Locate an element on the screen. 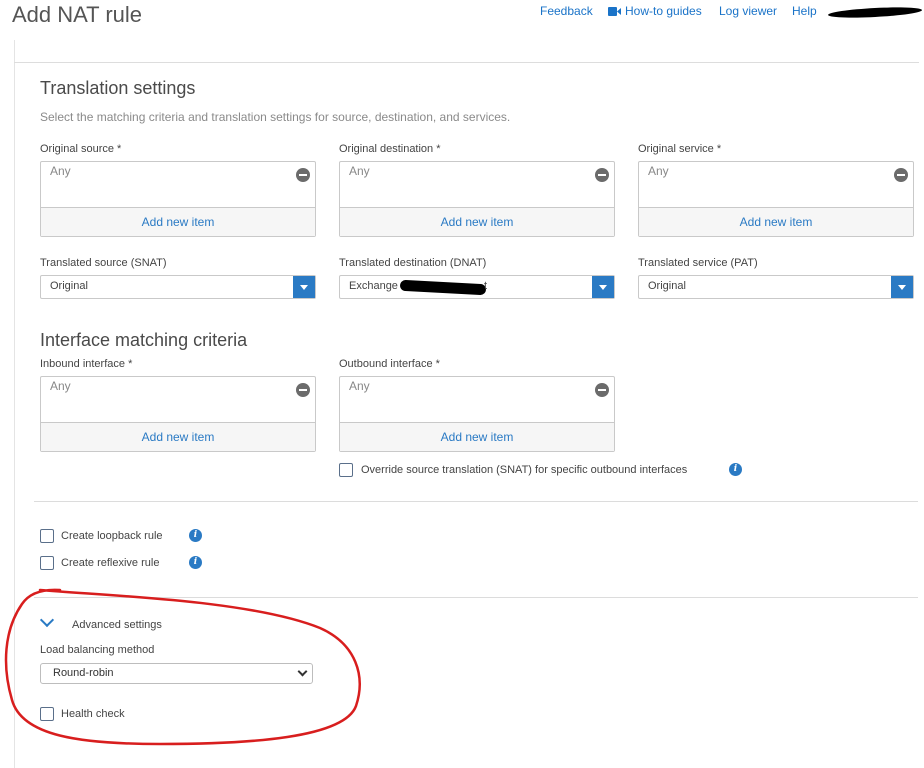  reflexive-label: Create reflexive rule is located at coordinates (110, 563).